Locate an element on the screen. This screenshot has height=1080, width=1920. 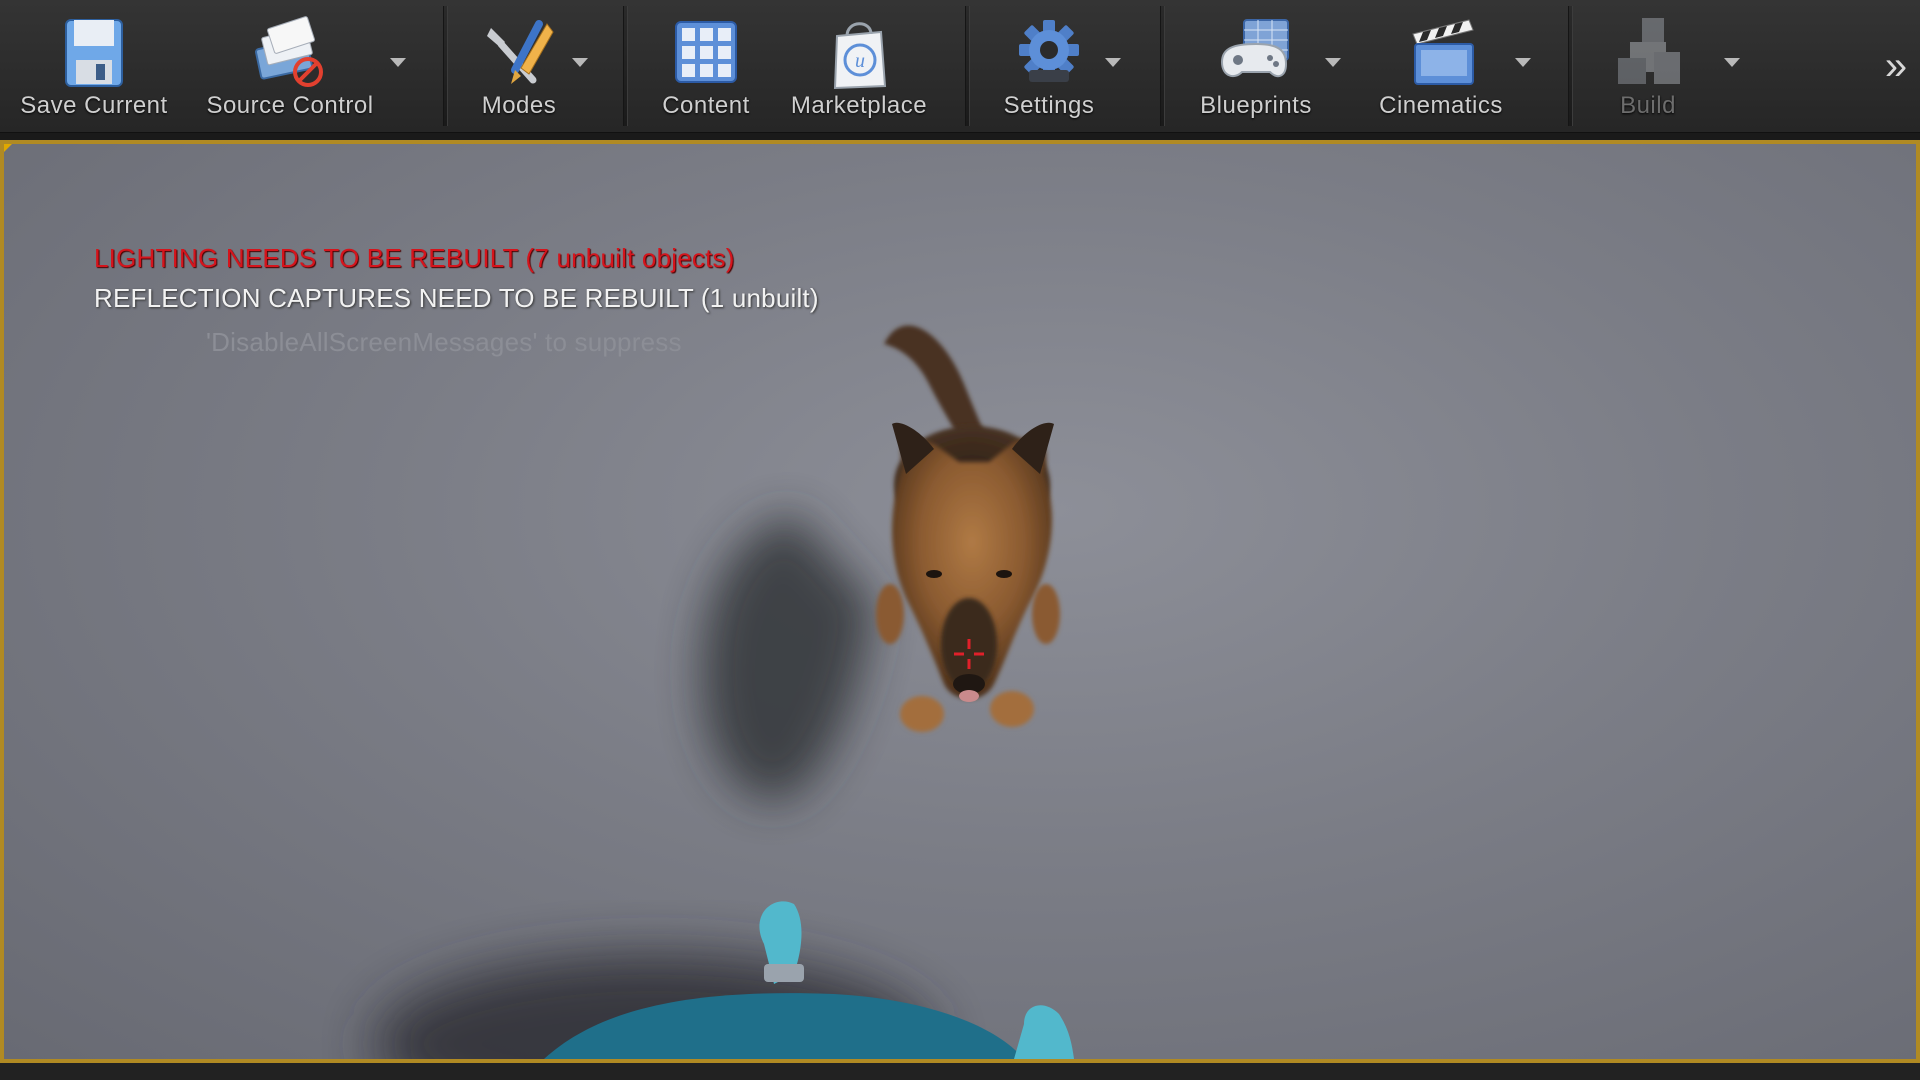
settings-gear-icon is located at coordinates (1049, 51).